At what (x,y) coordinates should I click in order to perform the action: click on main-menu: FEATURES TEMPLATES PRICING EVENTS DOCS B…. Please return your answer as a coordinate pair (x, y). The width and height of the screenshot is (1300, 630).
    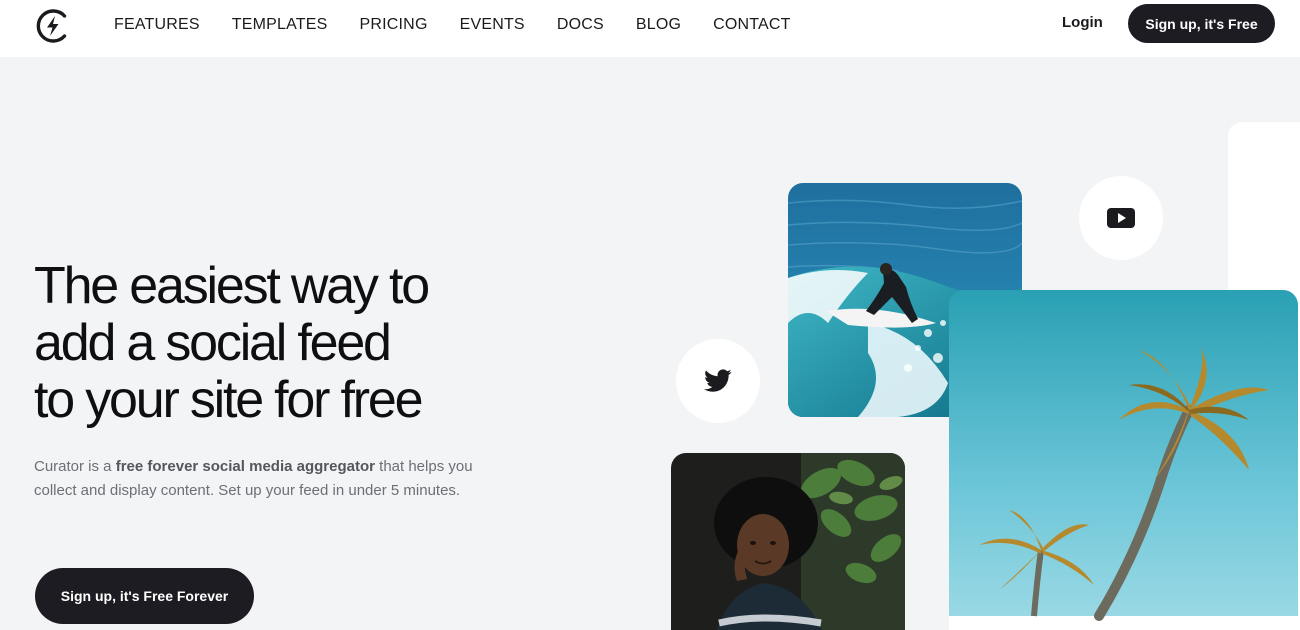
    Looking at the image, I should click on (468, 25).